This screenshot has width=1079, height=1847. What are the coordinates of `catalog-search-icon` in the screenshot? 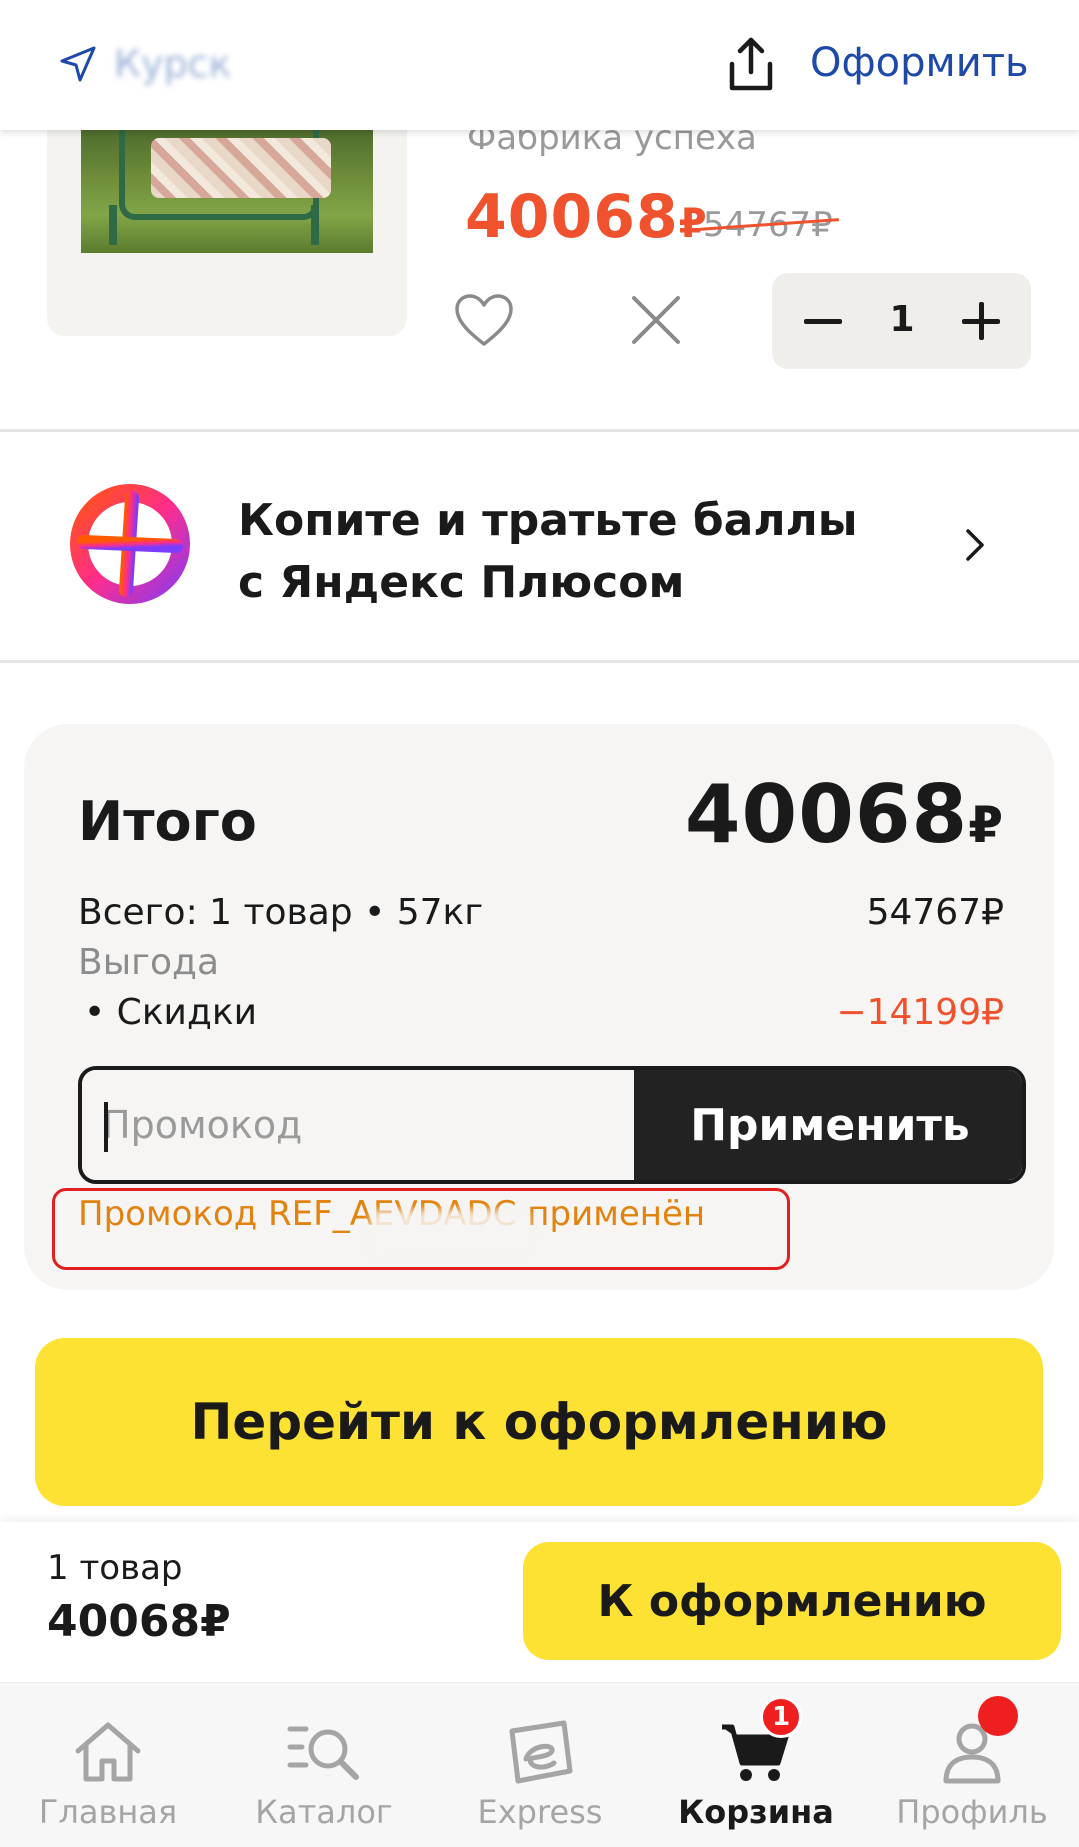 It's located at (323, 1753).